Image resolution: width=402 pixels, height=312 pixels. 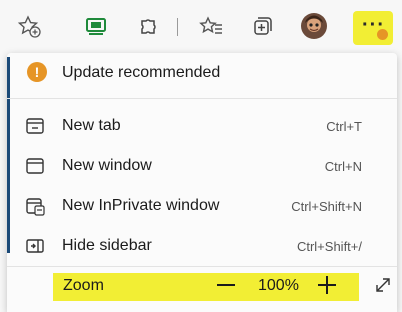 I want to click on update-badge-icon: !, so click(x=37, y=72).